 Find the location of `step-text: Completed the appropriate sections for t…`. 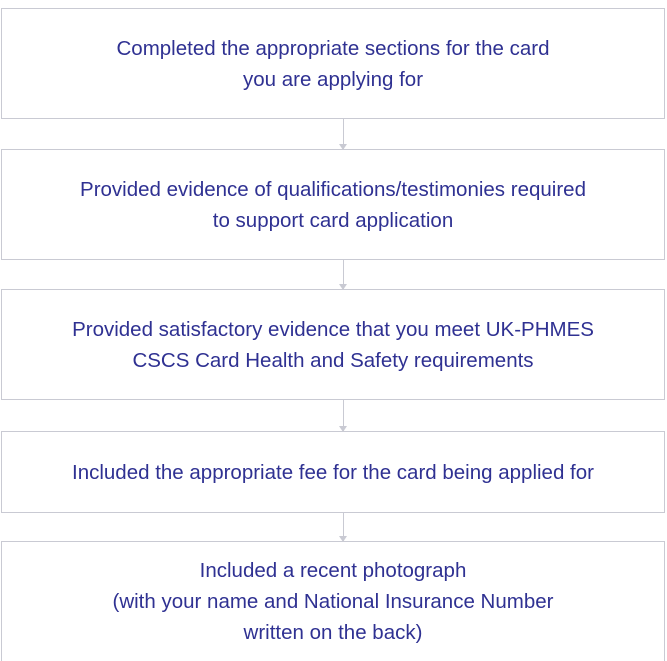

step-text: Completed the appropriate sections for t… is located at coordinates (333, 63).